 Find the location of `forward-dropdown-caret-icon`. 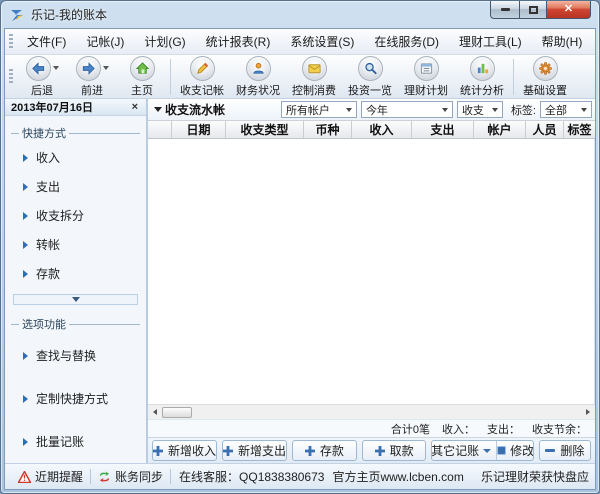

forward-dropdown-caret-icon is located at coordinates (105, 68).